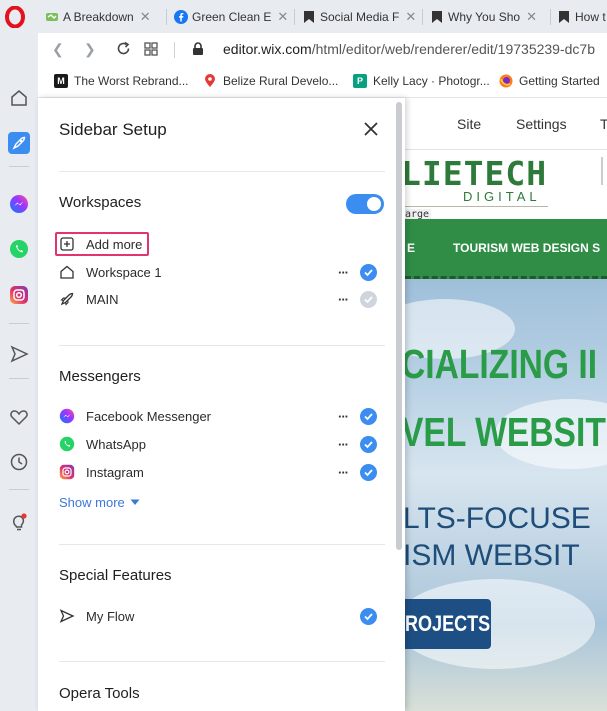 The image size is (607, 711). What do you see at coordinates (151, 49) in the screenshot?
I see `easy-setup-grid-icon` at bounding box center [151, 49].